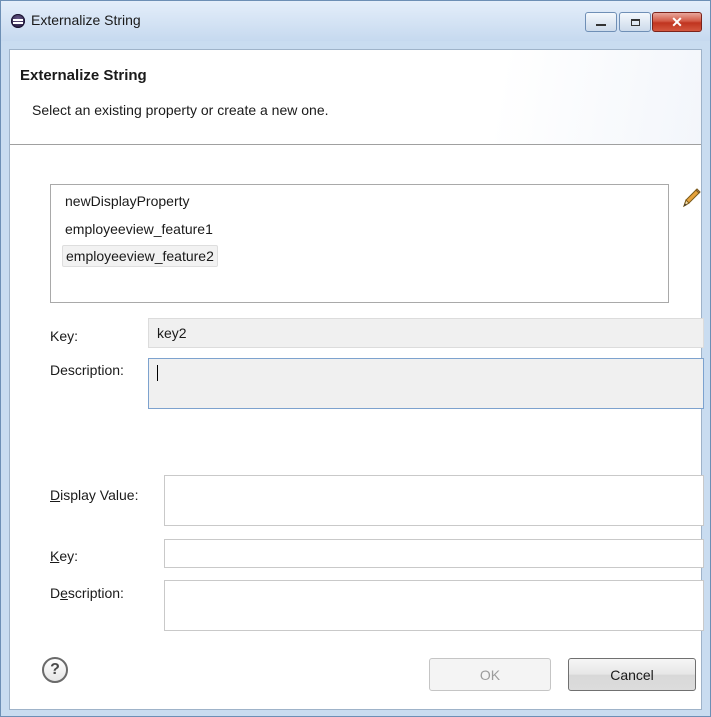 This screenshot has width=711, height=717. Describe the element at coordinates (139, 229) in the screenshot. I see `list-item: employeeview_feature1` at that location.